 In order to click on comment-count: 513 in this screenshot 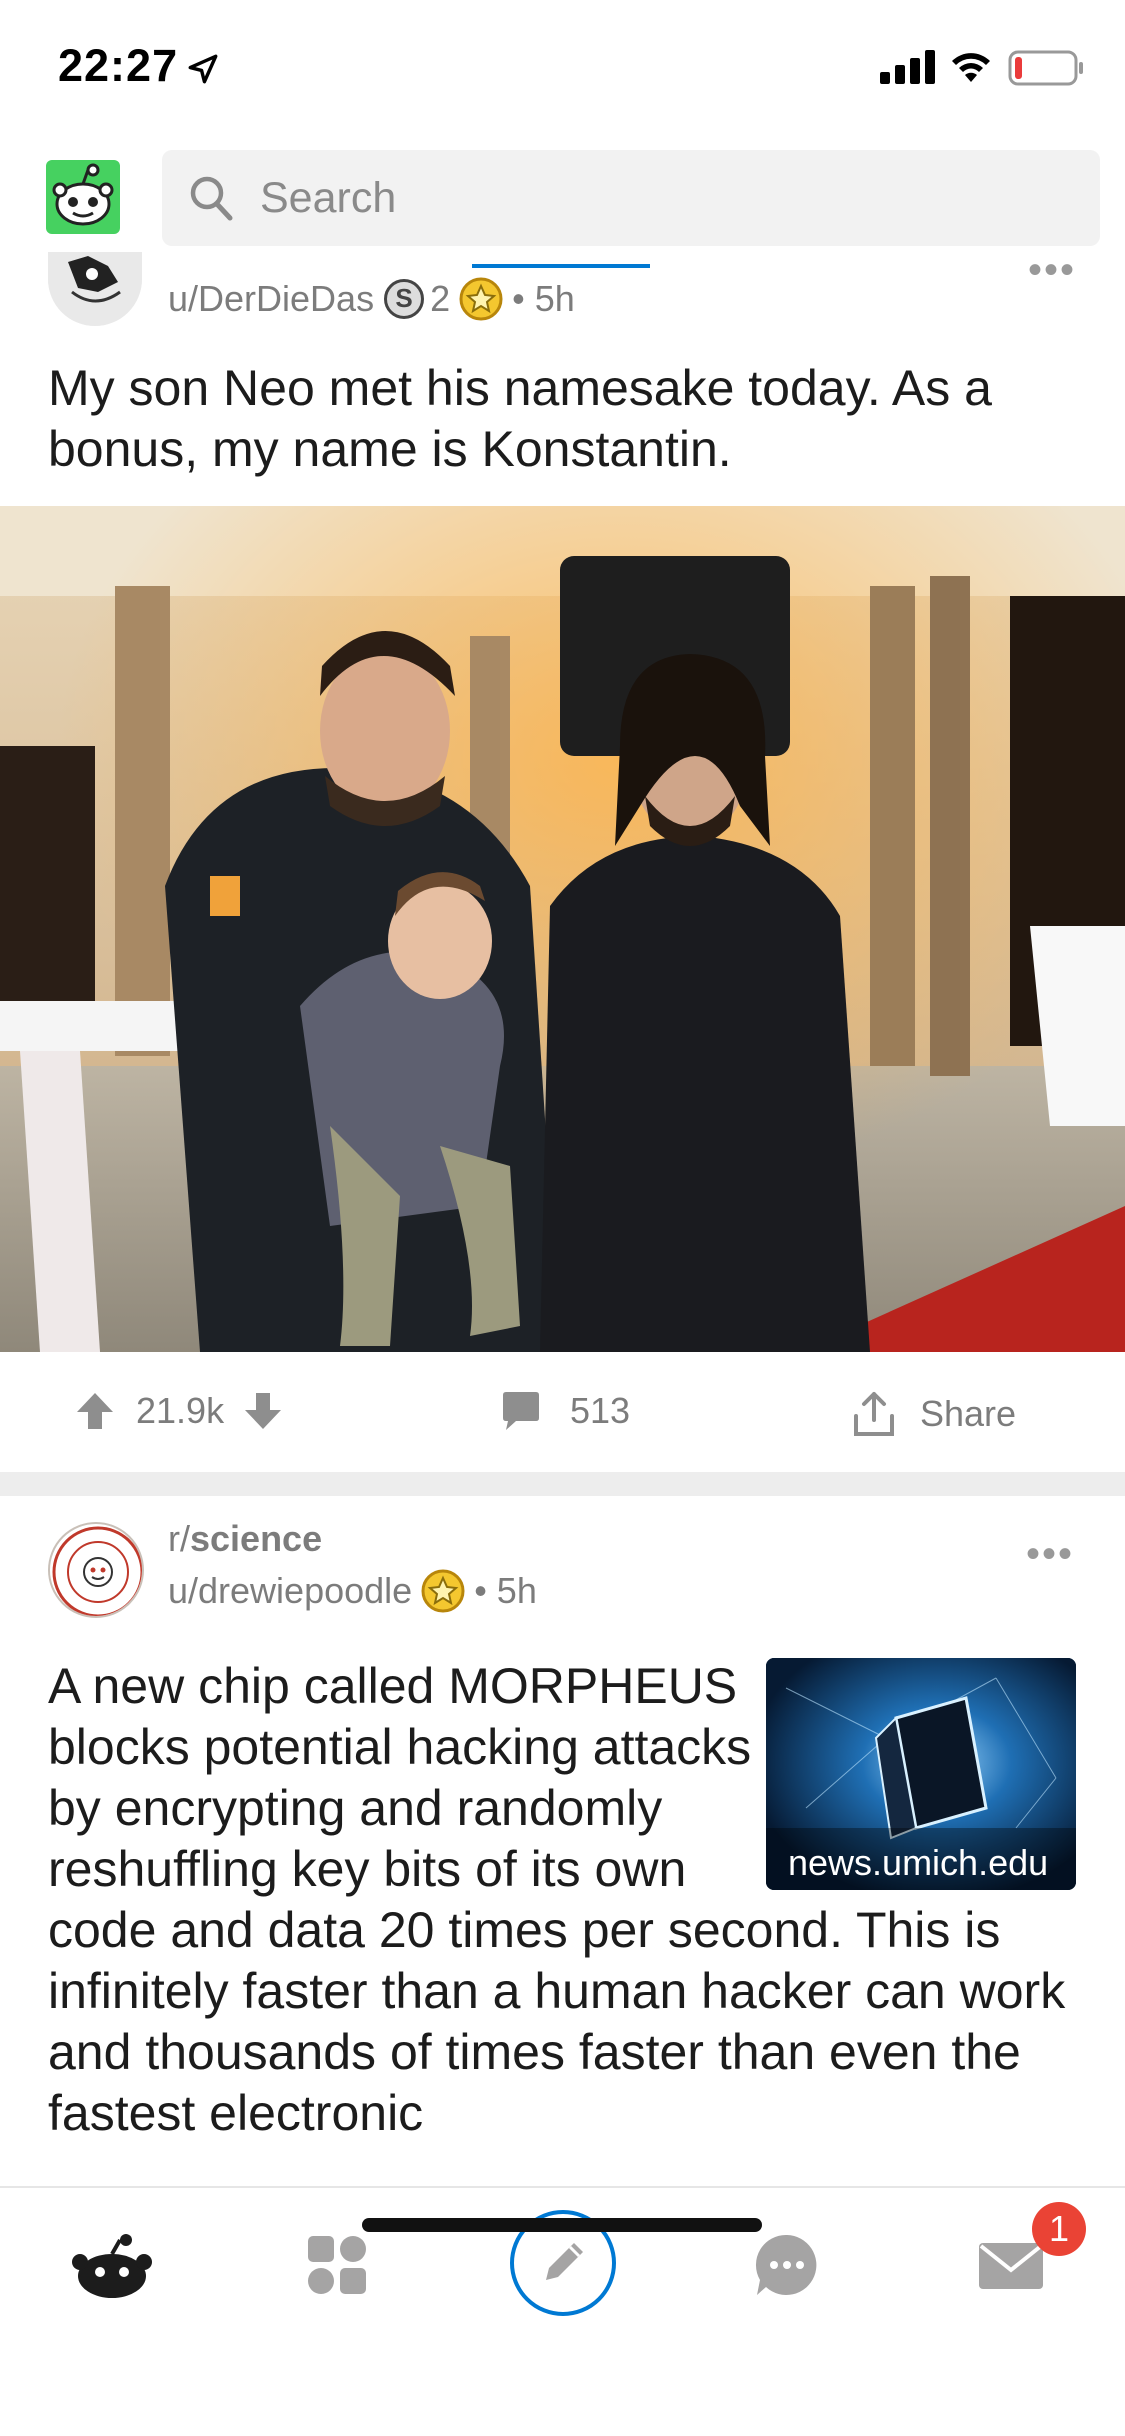, I will do `click(600, 1410)`.